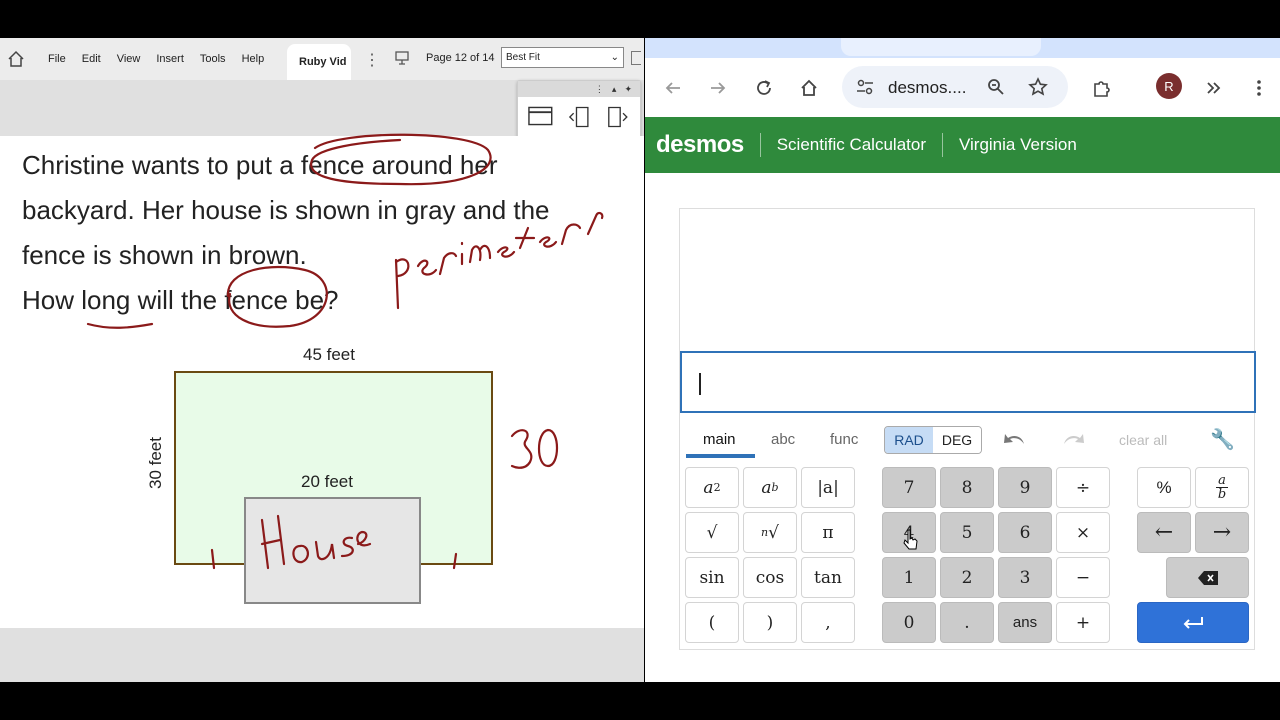 This screenshot has height=720, width=1280. I want to click on menu-insert: Insert, so click(170, 59).